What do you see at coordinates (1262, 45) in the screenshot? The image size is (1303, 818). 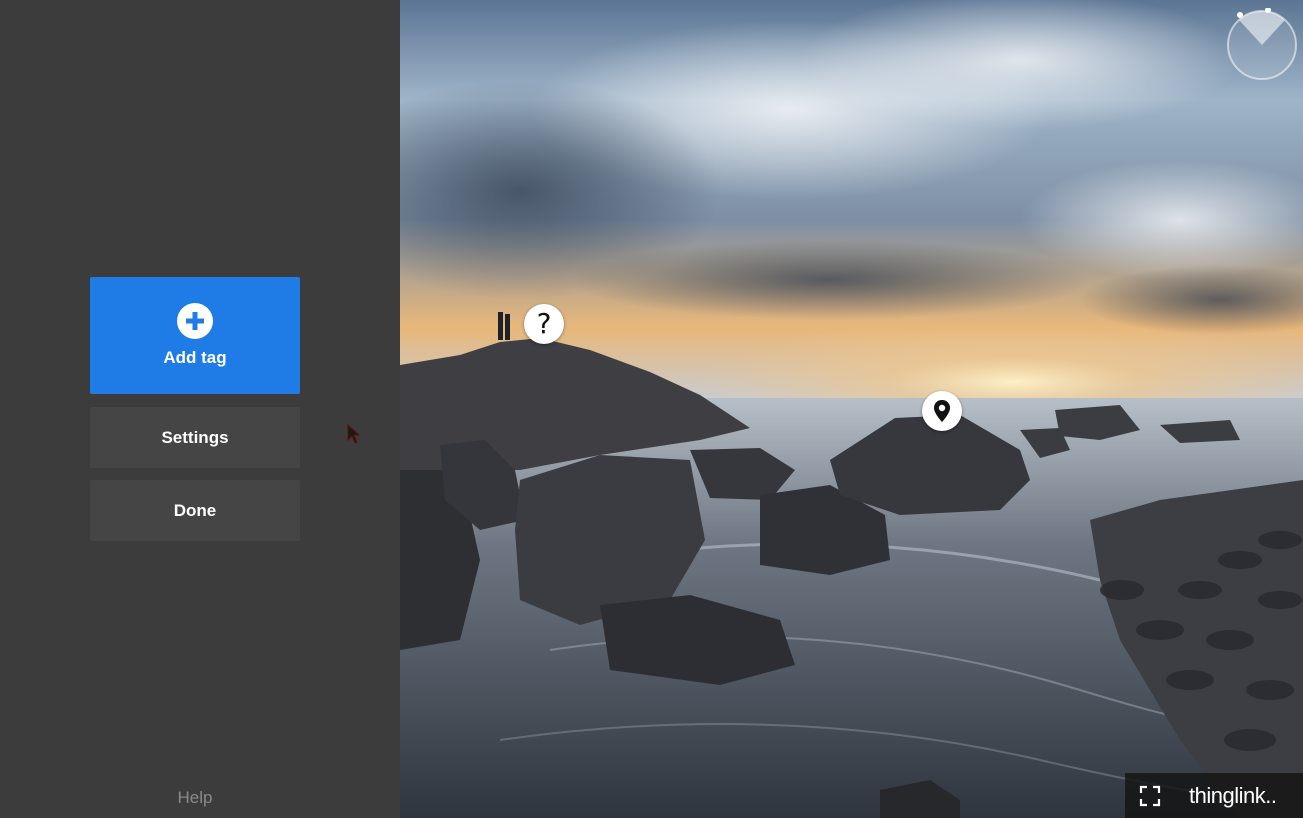 I see `compass-icon` at bounding box center [1262, 45].